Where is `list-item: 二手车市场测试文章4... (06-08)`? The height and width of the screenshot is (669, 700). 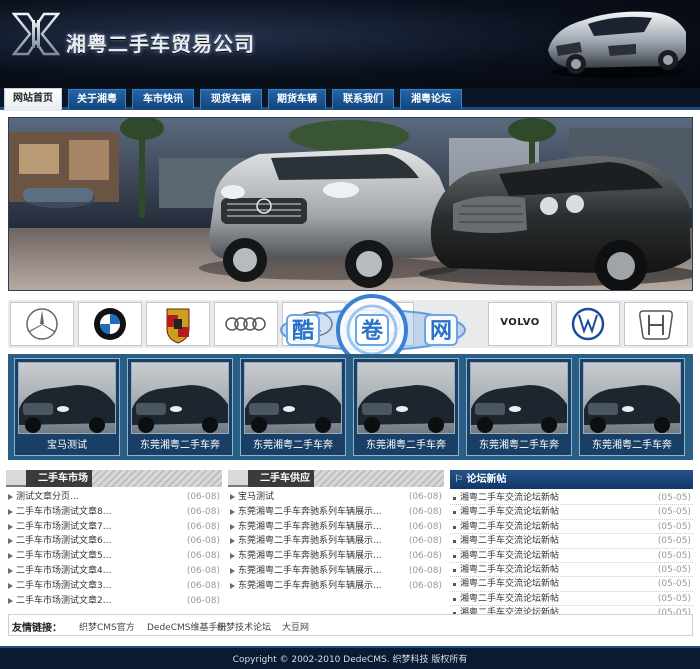 list-item: 二手车市场测试文章4... (06-08) is located at coordinates (114, 571).